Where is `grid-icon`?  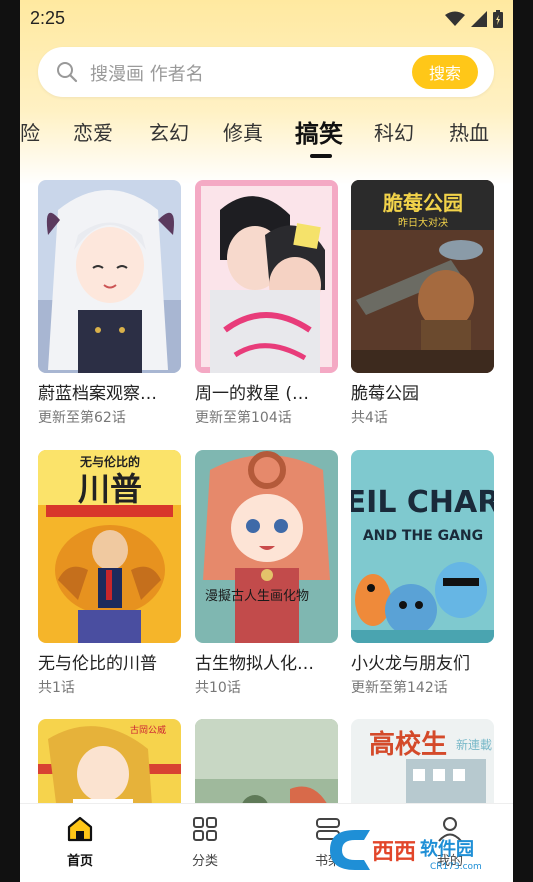
grid-icon is located at coordinates (205, 829).